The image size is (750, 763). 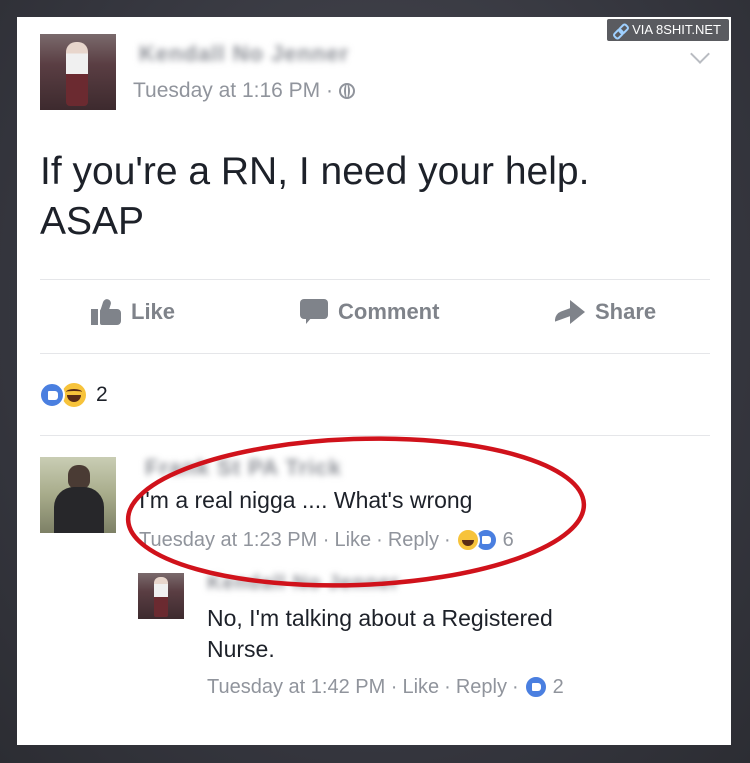 I want to click on comment-reactions, so click(x=476, y=540).